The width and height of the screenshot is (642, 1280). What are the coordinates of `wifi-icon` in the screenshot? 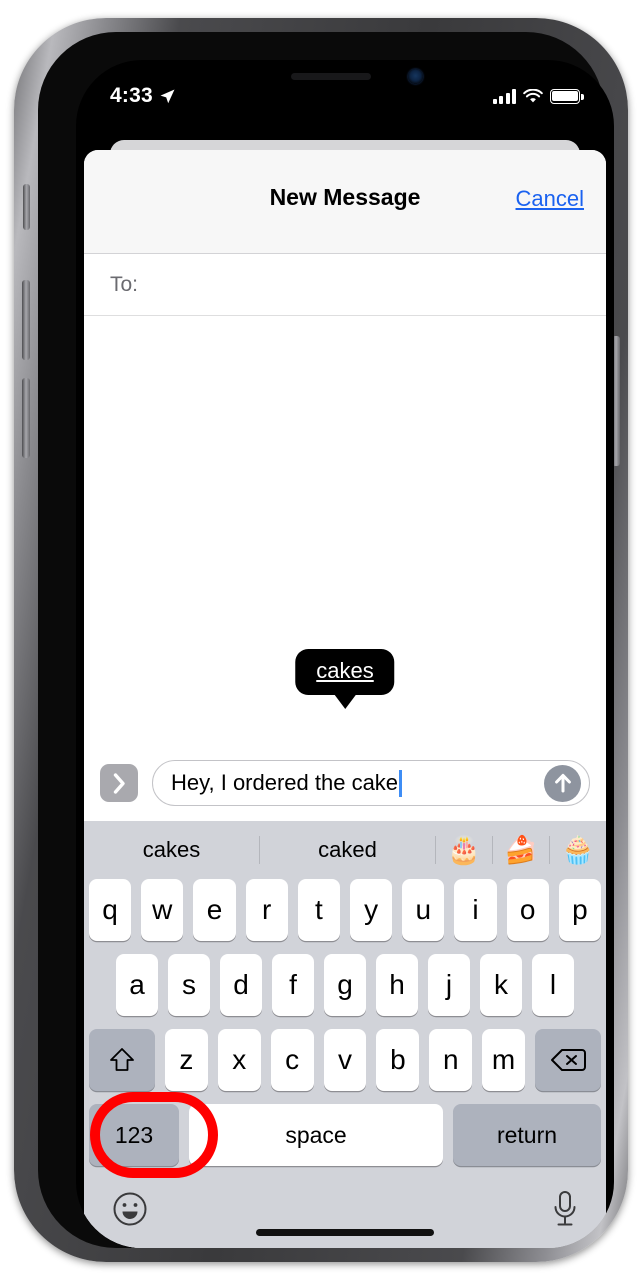 It's located at (533, 95).